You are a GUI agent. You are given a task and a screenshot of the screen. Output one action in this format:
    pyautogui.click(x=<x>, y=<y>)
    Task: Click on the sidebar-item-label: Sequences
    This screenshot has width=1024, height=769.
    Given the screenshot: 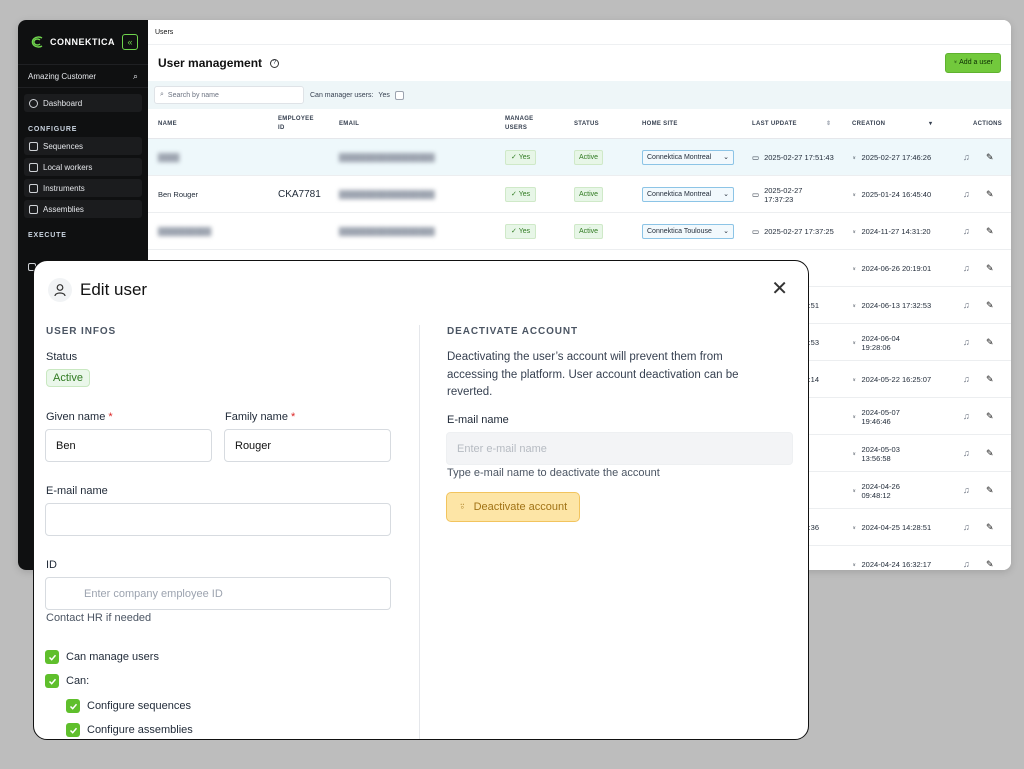 What is the action you would take?
    pyautogui.click(x=63, y=146)
    